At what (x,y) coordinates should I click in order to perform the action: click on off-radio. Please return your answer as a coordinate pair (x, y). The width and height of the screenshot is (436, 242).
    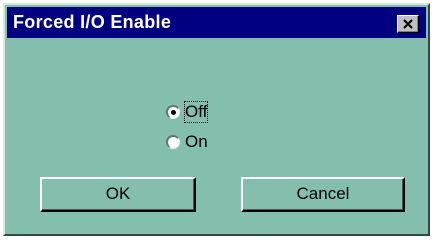
    Looking at the image, I should click on (173, 112).